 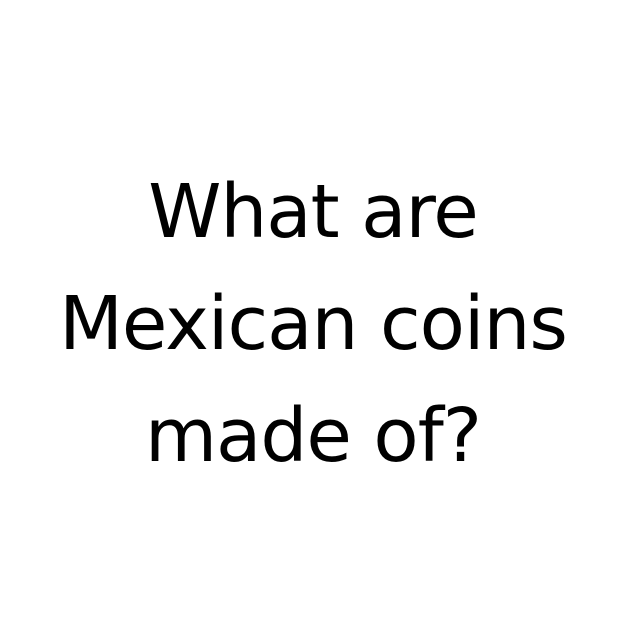 What do you see at coordinates (313, 212) in the screenshot?
I see `question-line-1: What are` at bounding box center [313, 212].